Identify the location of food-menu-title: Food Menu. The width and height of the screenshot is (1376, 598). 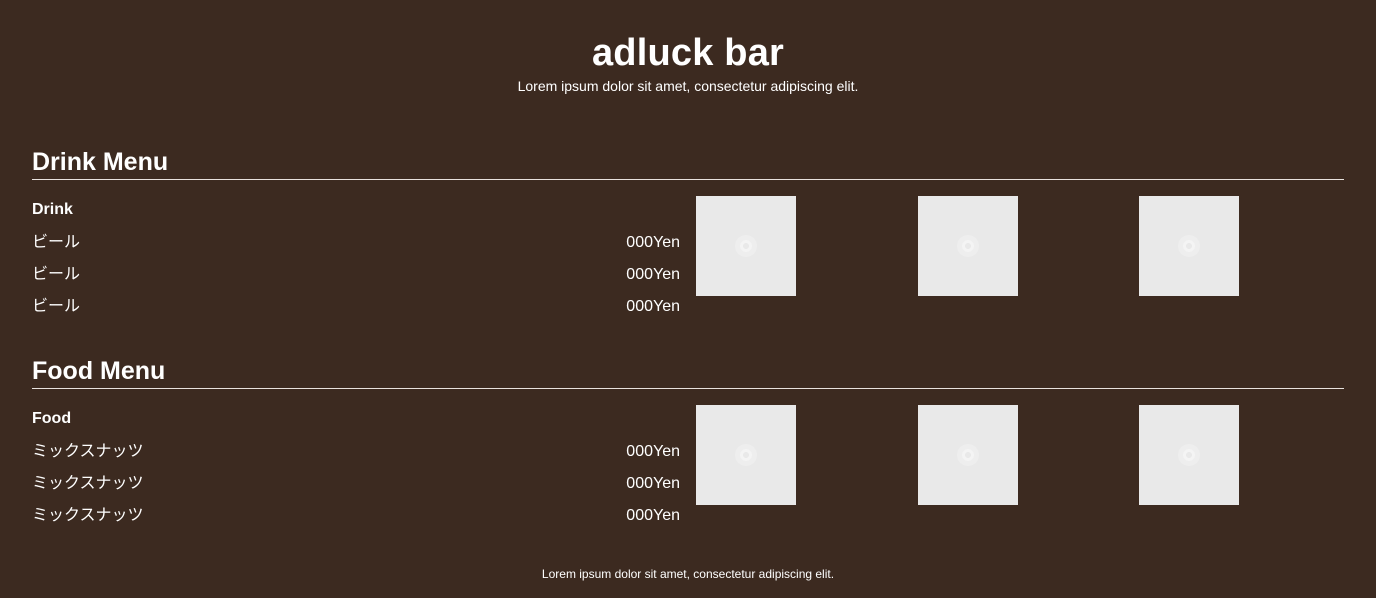
(688, 372).